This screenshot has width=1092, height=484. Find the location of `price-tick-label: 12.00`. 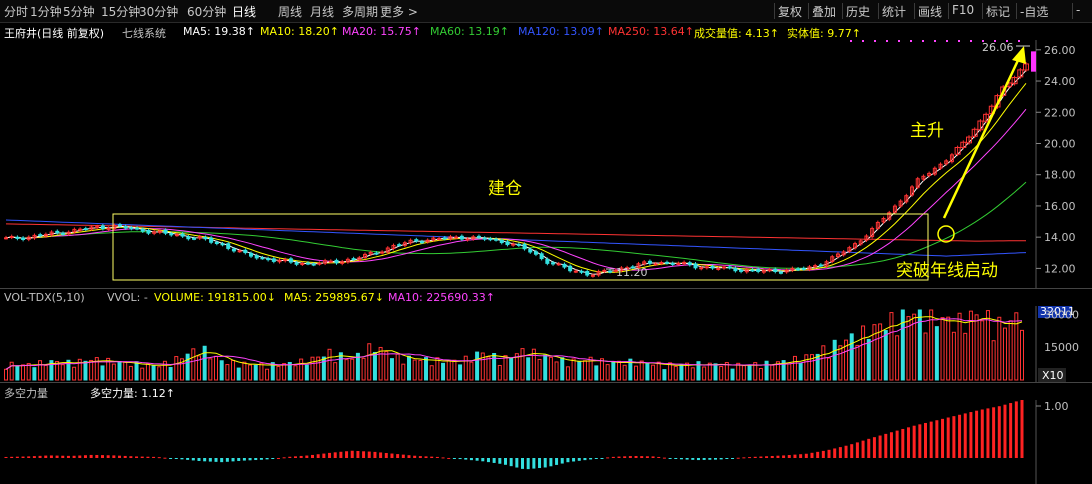

price-tick-label: 12.00 is located at coordinates (1060, 268).